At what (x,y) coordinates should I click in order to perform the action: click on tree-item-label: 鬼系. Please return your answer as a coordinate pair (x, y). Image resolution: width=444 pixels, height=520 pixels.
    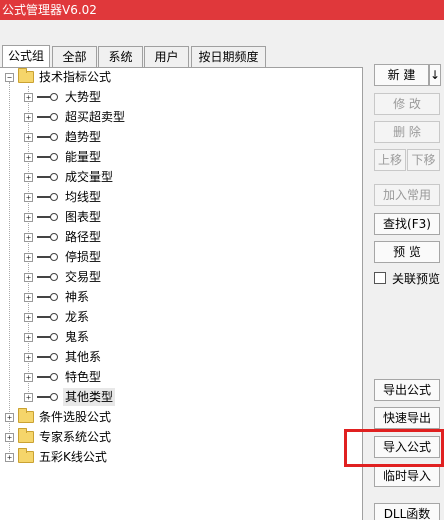
    Looking at the image, I should click on (77, 337).